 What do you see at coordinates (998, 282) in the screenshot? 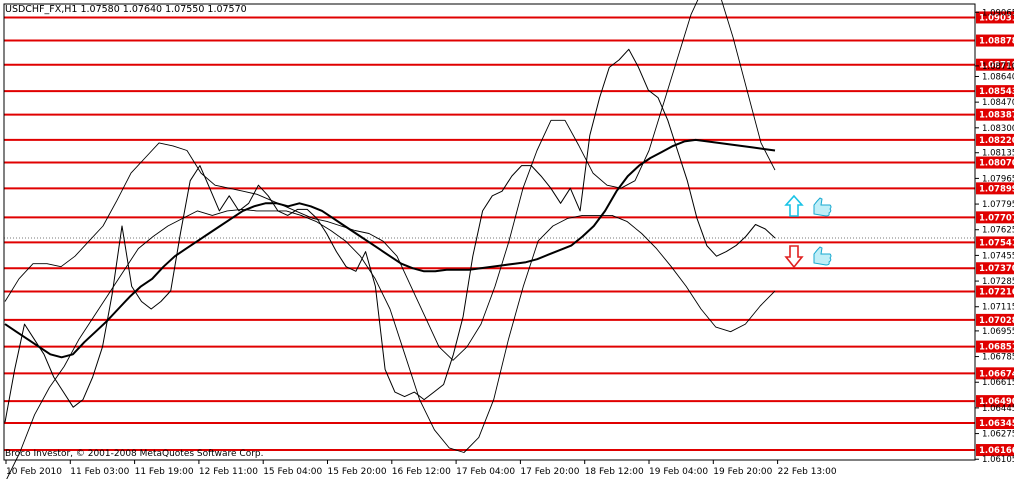
I see `y-tick-label: 1.07285` at bounding box center [998, 282].